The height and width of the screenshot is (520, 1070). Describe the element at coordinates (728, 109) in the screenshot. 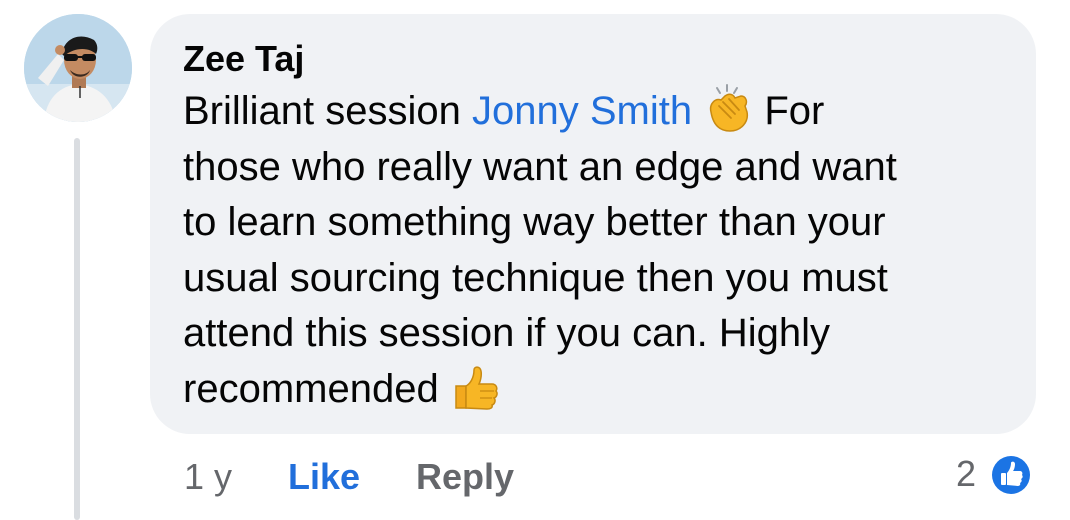

I see `clapping-hands-icon` at that location.